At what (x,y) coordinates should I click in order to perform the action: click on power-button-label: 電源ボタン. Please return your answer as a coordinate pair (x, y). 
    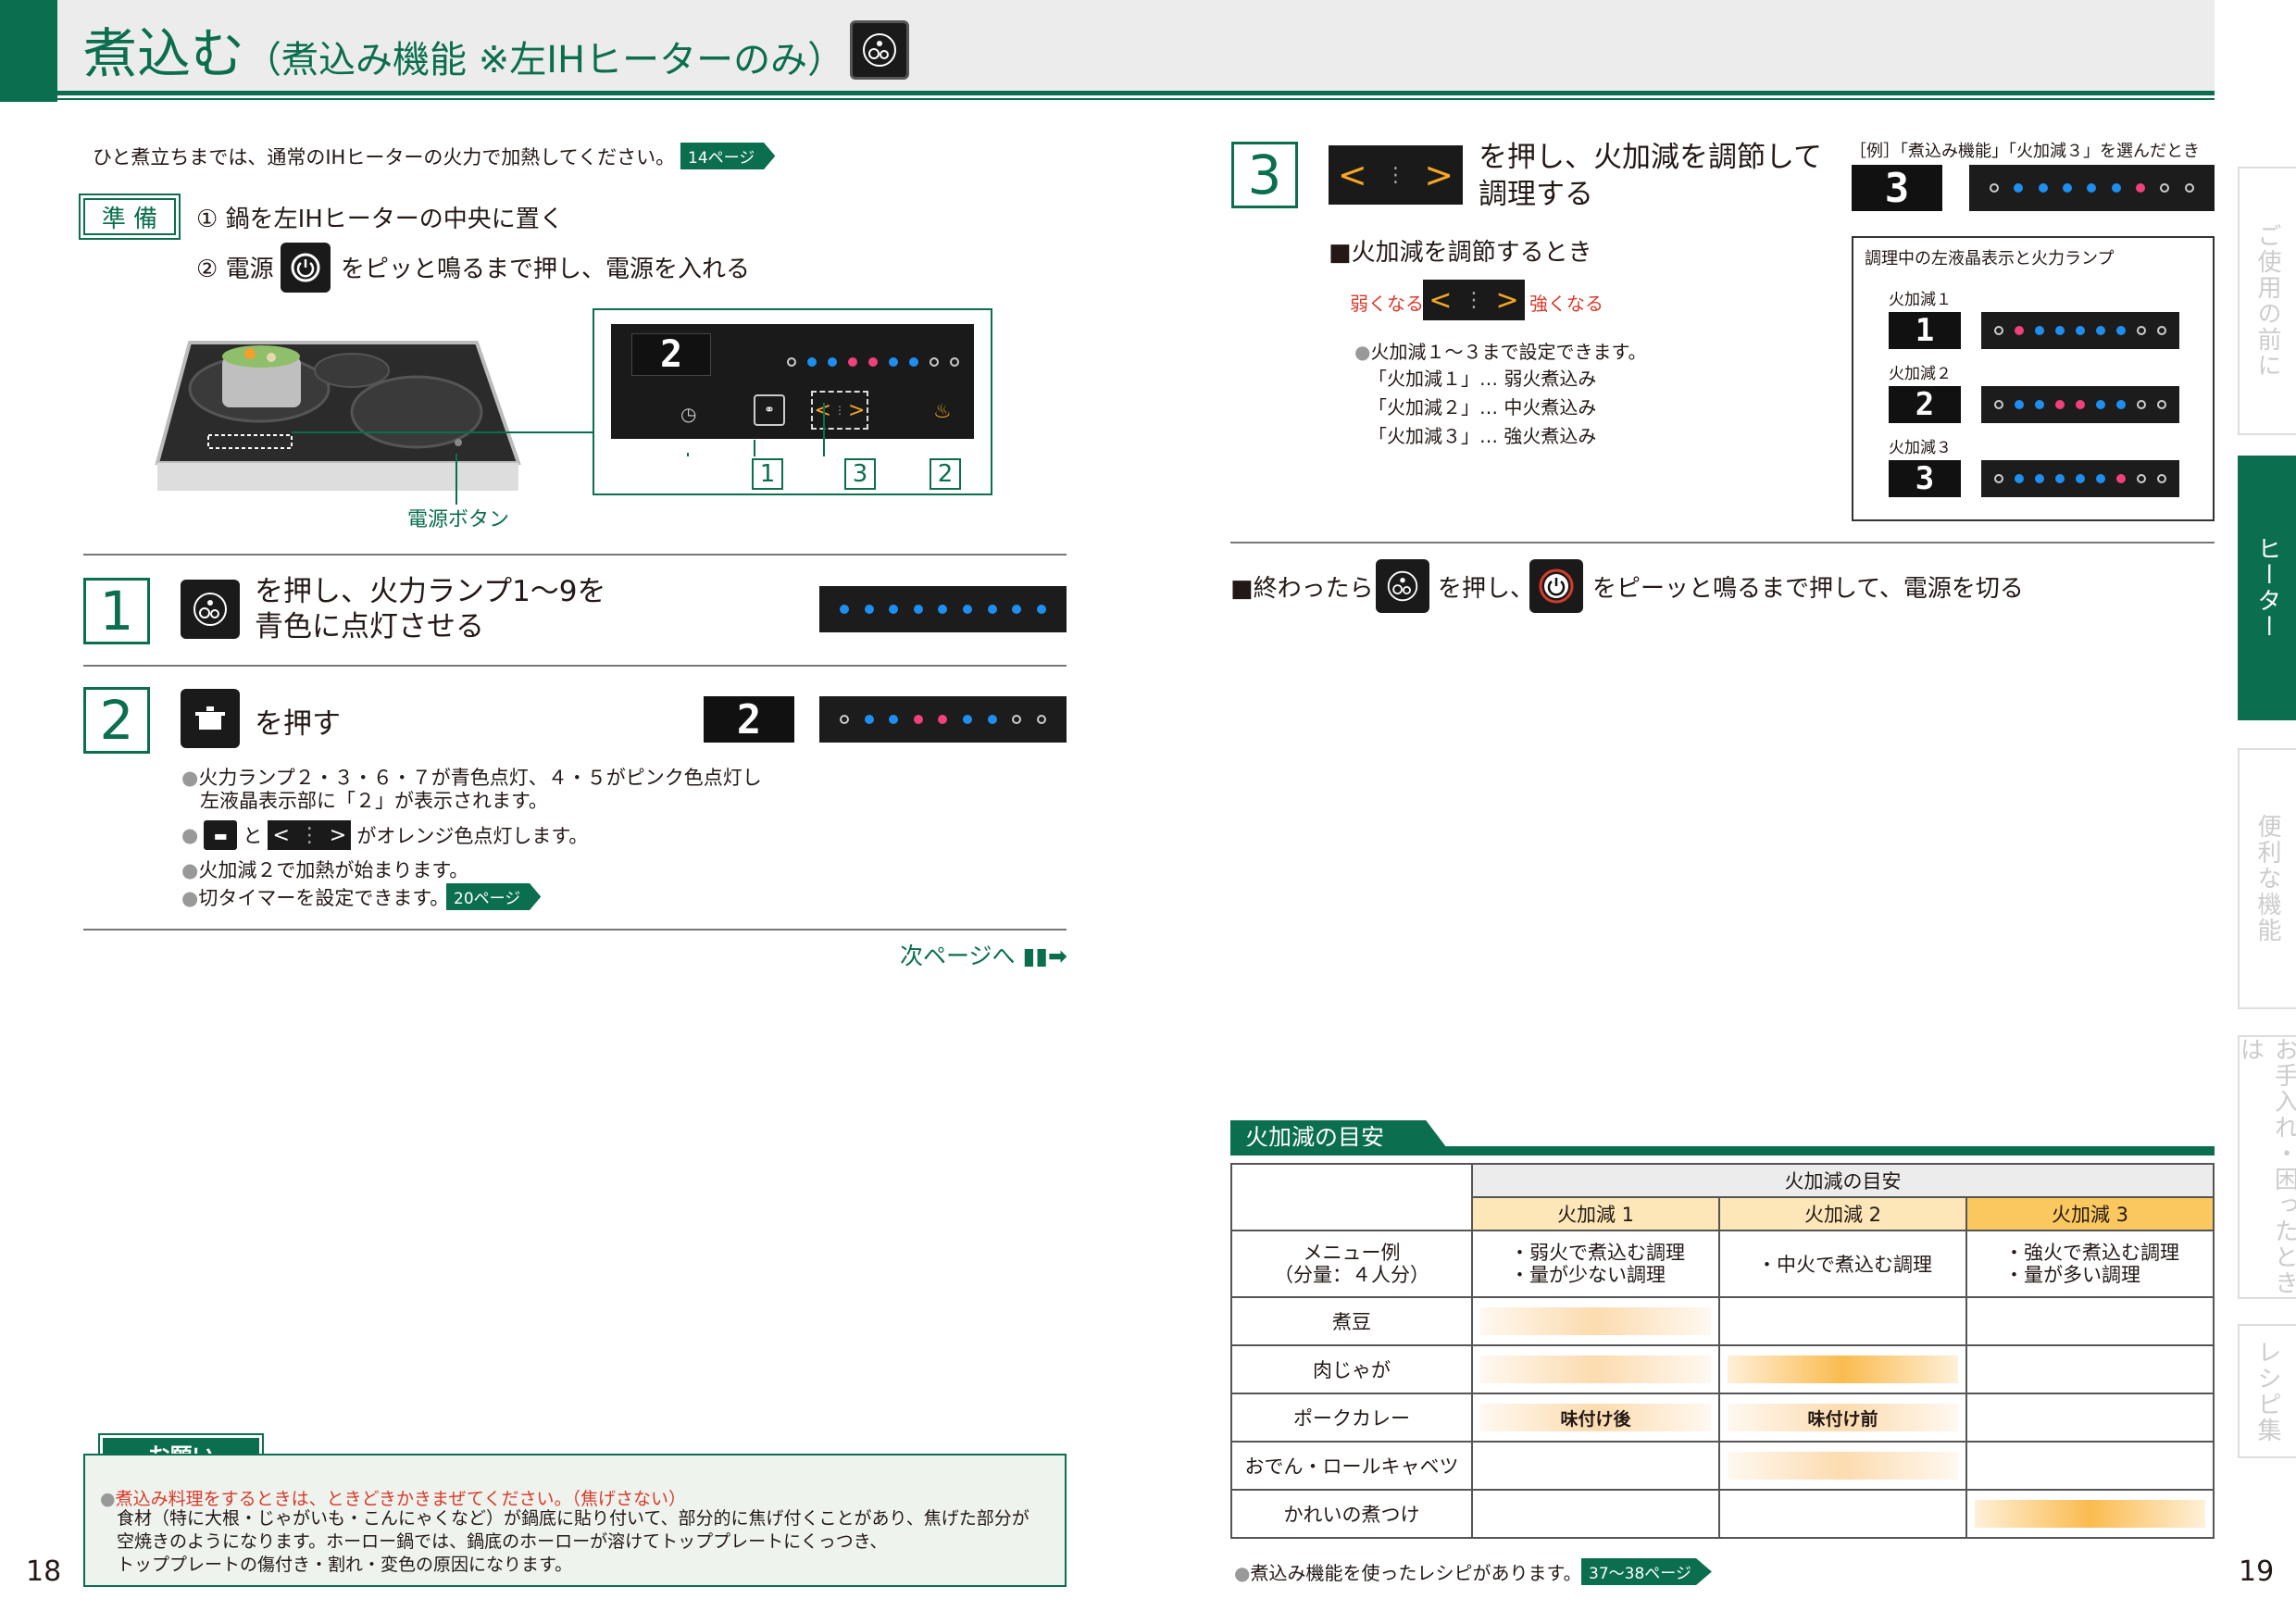
    Looking at the image, I should click on (458, 519).